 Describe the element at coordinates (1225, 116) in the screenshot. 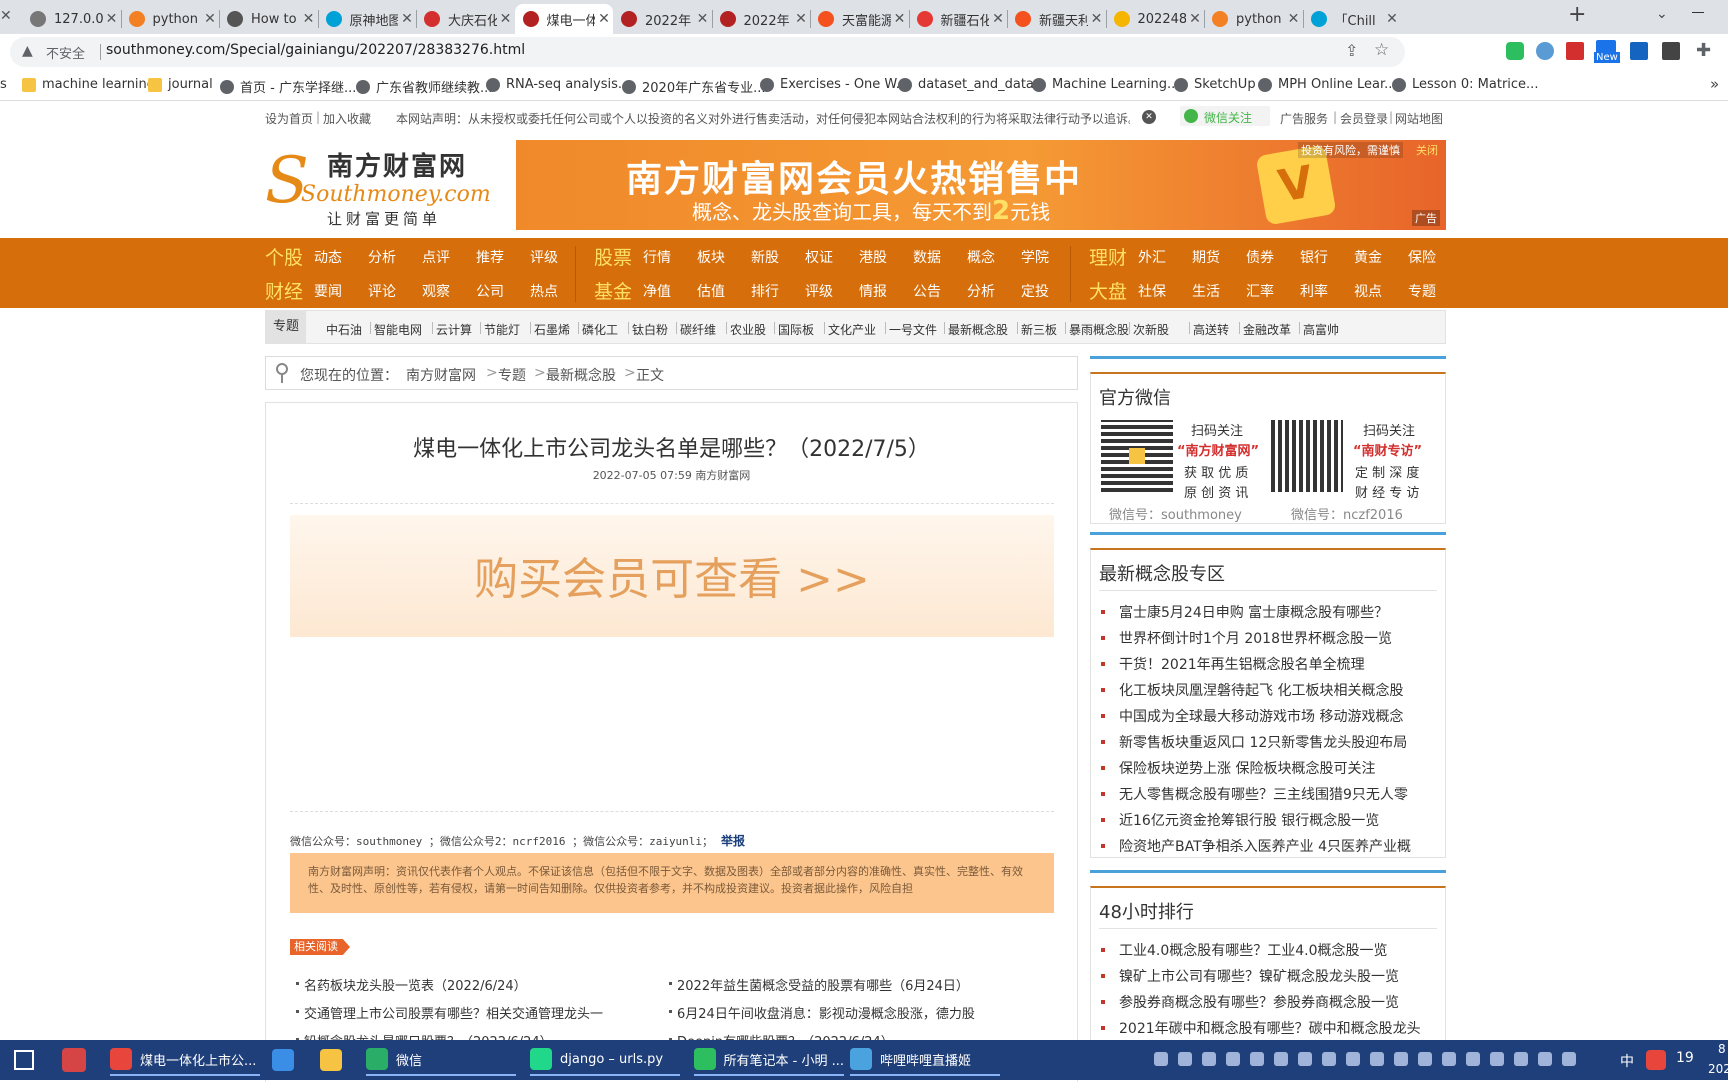

I see `wechat-follow-button: 微信关注` at that location.